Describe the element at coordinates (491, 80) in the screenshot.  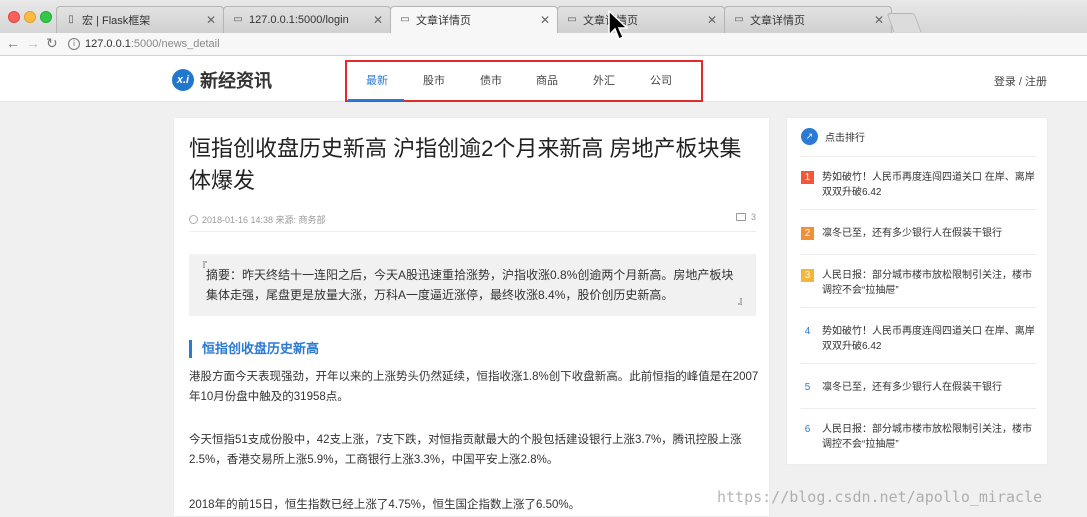
I see `menu-item-bonds: 债市` at that location.